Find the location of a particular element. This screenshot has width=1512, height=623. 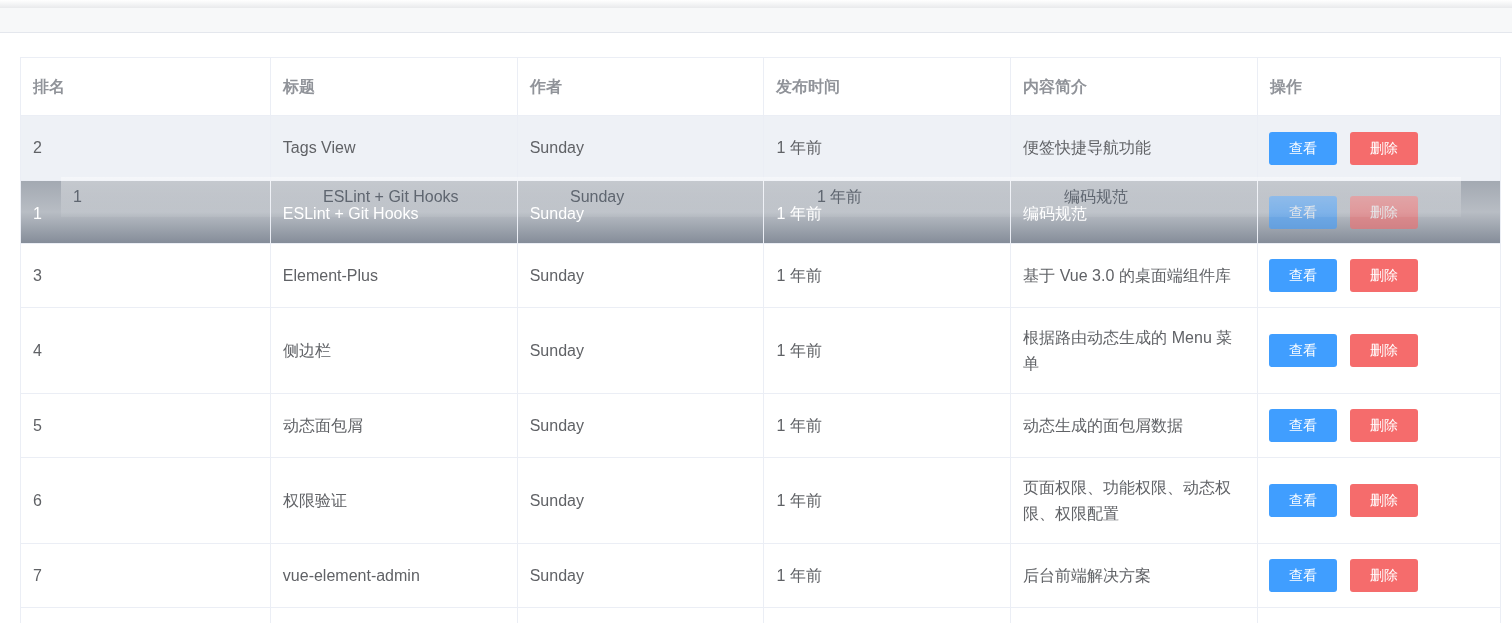

column-header: 标题 is located at coordinates (298, 86).